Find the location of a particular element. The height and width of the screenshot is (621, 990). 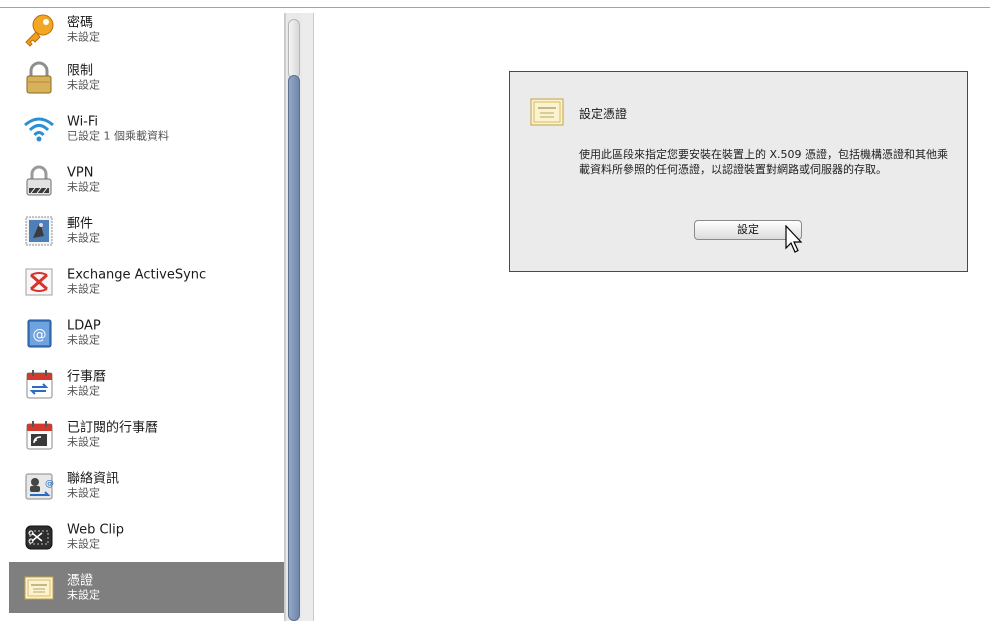

sidebar-item-title: 郵件 is located at coordinates (80, 223).